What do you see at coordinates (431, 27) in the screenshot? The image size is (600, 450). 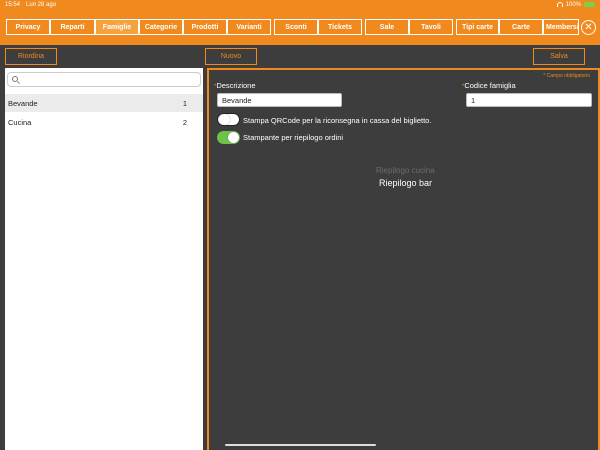 I see `tab-tavoli: Tavoli` at bounding box center [431, 27].